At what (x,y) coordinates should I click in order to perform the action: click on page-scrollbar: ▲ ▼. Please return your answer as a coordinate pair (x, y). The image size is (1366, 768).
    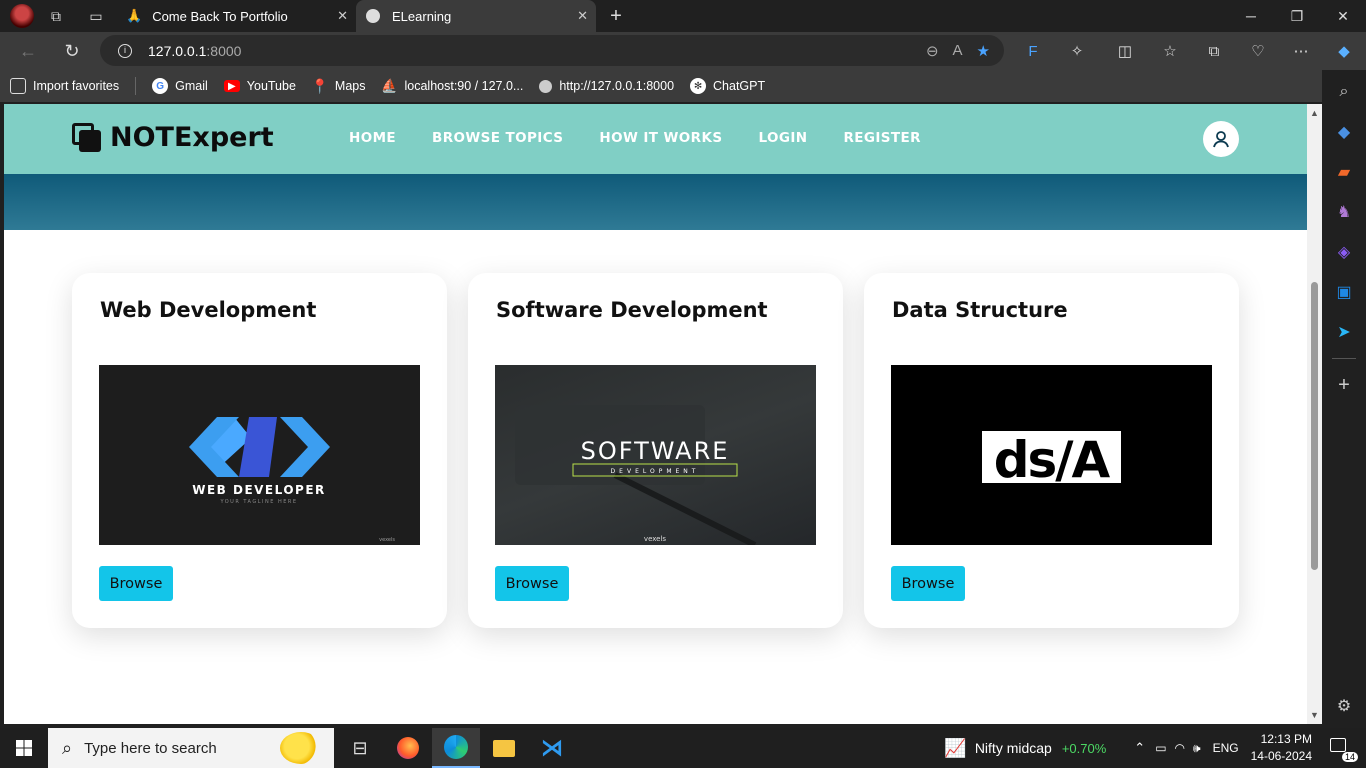
    Looking at the image, I should click on (1314, 414).